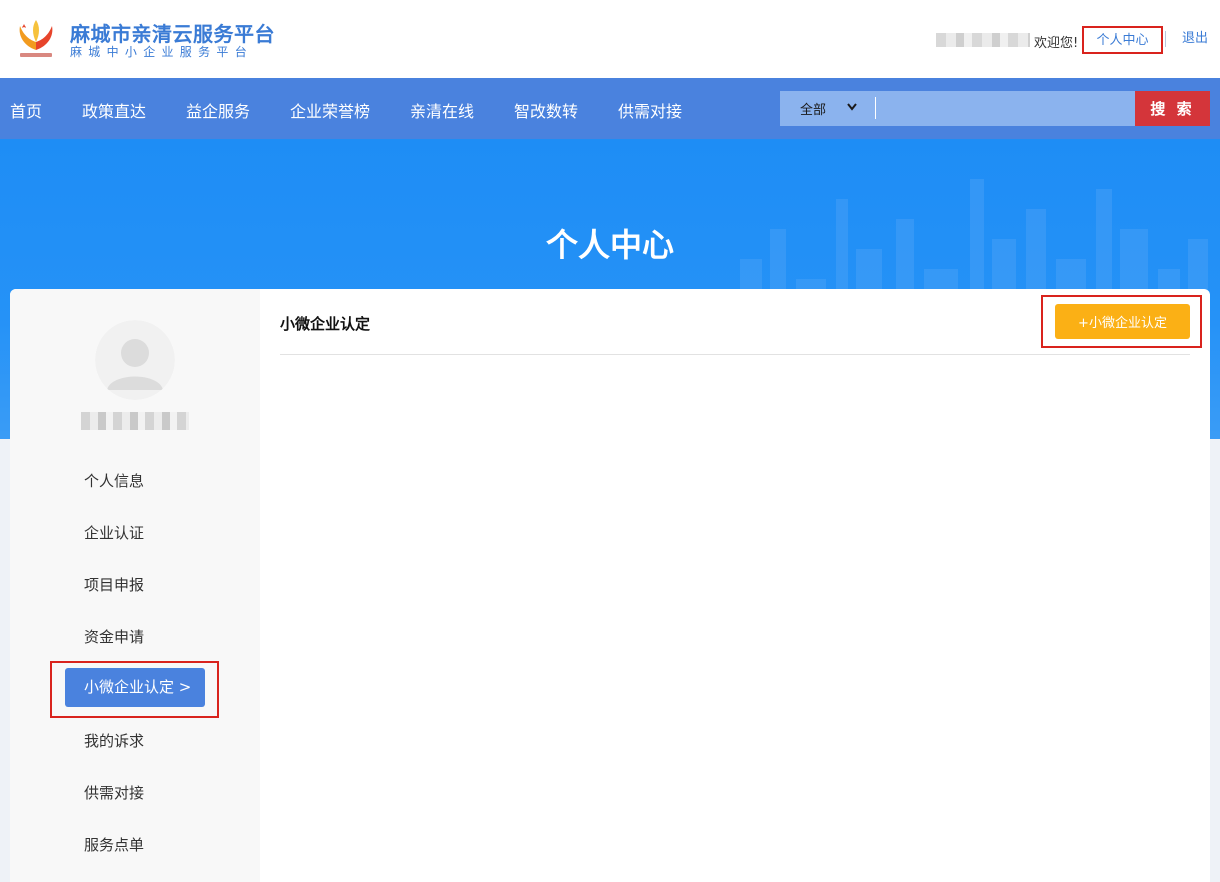  What do you see at coordinates (114, 792) in the screenshot?
I see `sidebar-item-supply-demand: 供需对接` at bounding box center [114, 792].